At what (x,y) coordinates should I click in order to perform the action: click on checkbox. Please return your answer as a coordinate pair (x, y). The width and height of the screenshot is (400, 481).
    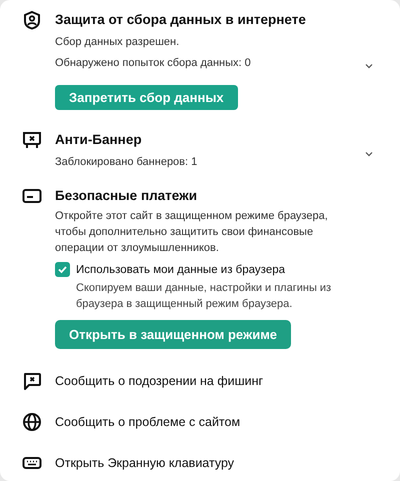
    Looking at the image, I should click on (62, 269).